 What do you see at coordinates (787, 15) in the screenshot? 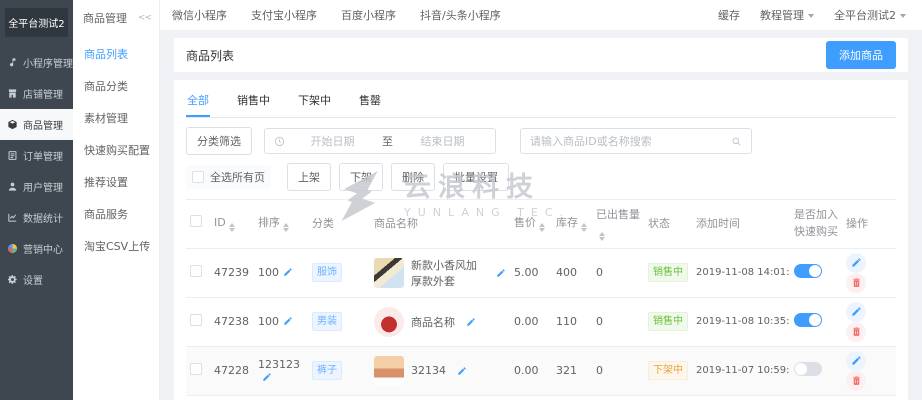
I see `topnav-item-教程管理: 教程管理` at bounding box center [787, 15].